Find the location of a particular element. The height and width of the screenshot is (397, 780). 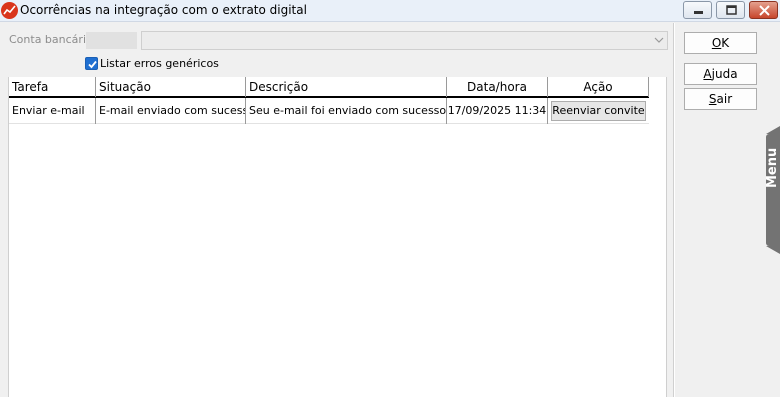

minimize-icon is located at coordinates (698, 12).